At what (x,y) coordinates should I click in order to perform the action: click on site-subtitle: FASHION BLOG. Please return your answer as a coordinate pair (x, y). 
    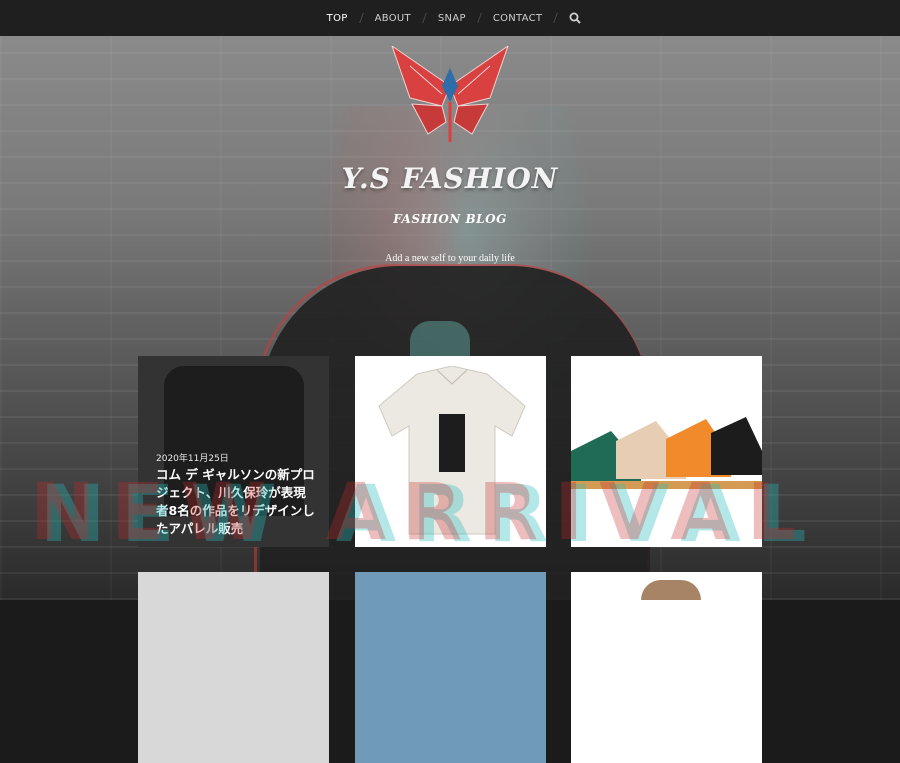
    Looking at the image, I should click on (450, 219).